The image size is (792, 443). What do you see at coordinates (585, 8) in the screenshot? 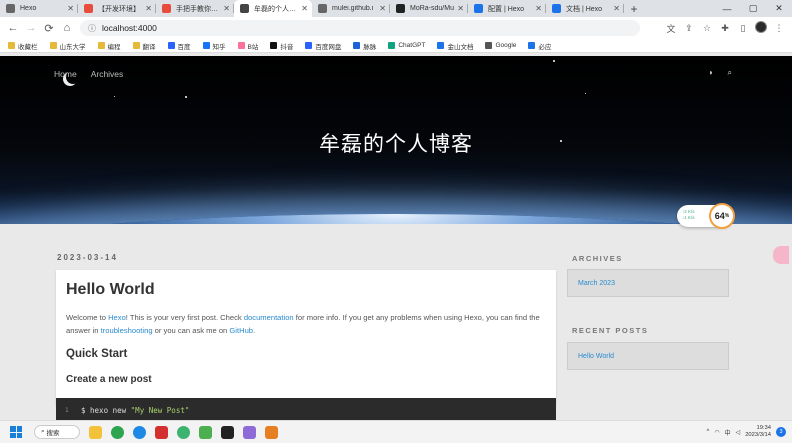
I see `browser-tab: 文档 | Hexo ✕` at bounding box center [585, 8].